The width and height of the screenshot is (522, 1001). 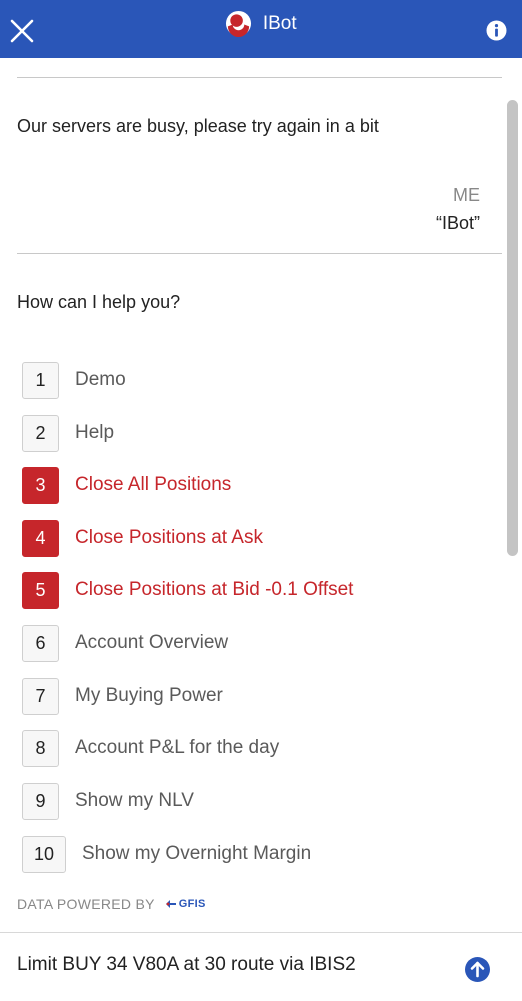 What do you see at coordinates (149, 695) in the screenshot?
I see `option-label: My Buying Power` at bounding box center [149, 695].